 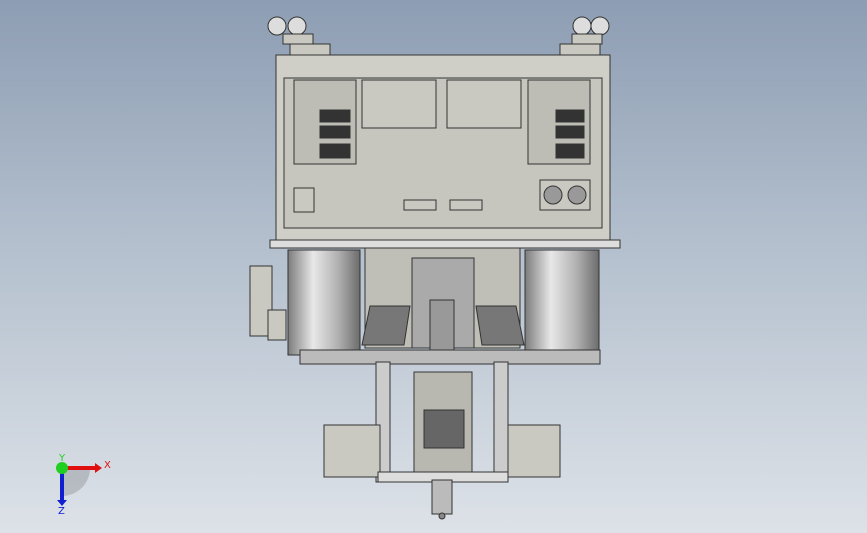 I want to click on x-axis-label: X, so click(x=107, y=465).